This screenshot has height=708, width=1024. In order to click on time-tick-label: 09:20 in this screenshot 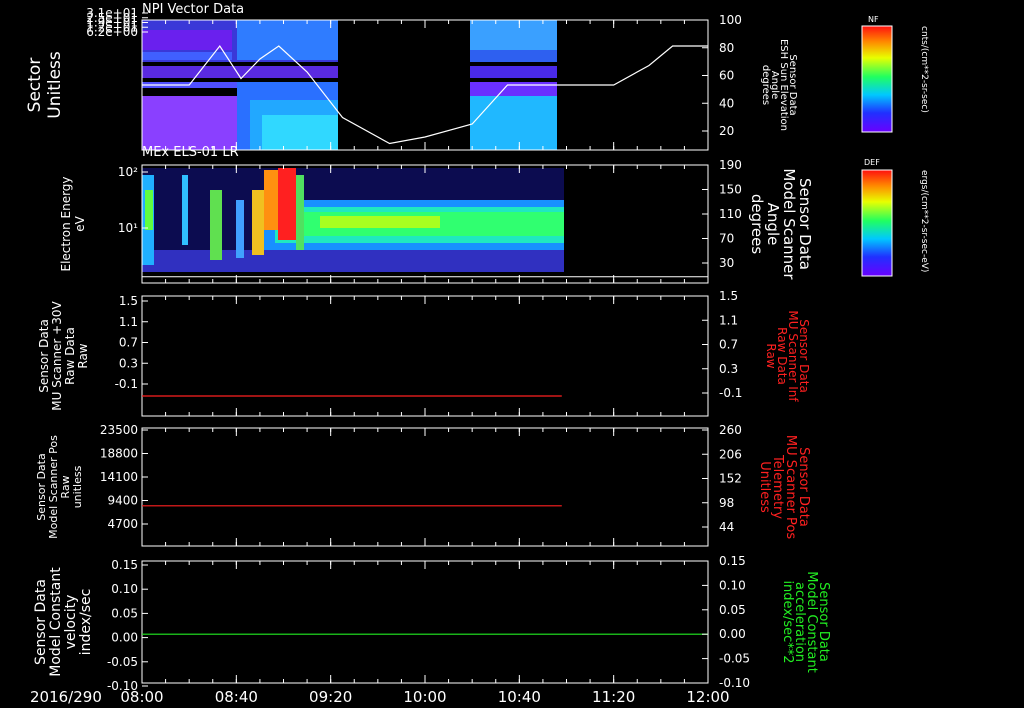, I will do `click(330, 697)`.